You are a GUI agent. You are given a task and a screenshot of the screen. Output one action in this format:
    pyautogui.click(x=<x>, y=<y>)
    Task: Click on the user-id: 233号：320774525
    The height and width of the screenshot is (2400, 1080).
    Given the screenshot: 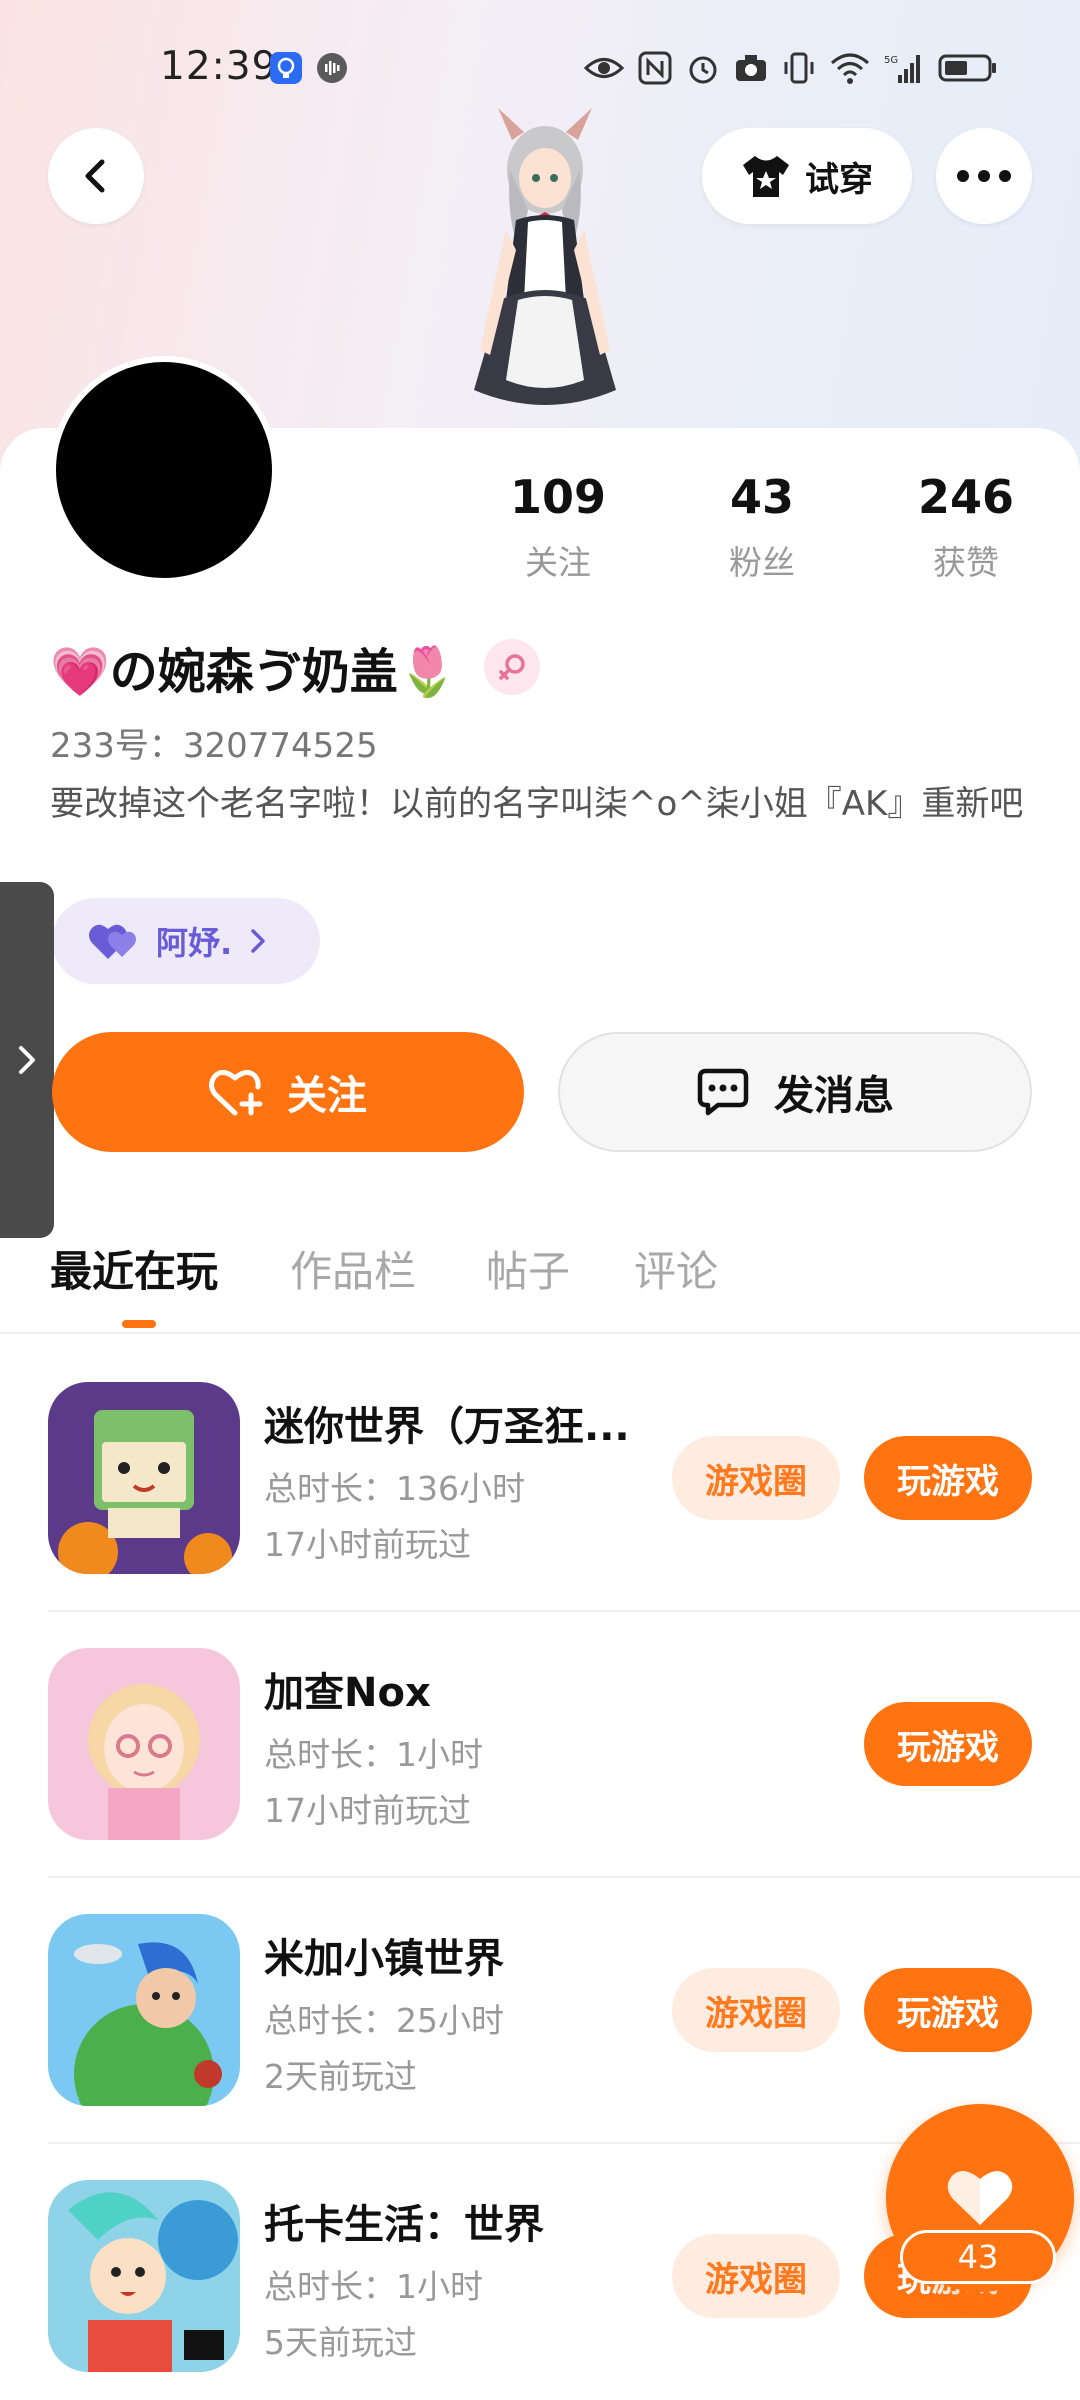 What is the action you would take?
    pyautogui.click(x=214, y=746)
    